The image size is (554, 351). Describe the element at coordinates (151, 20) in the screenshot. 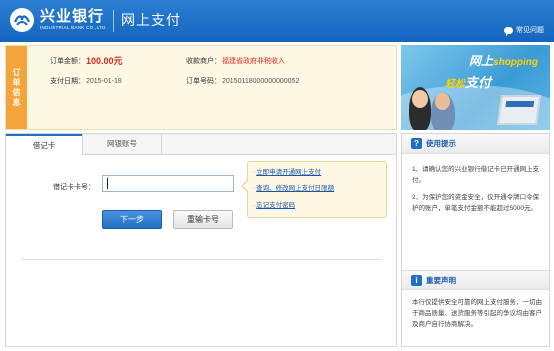

I see `page-title: 网上支付` at that location.